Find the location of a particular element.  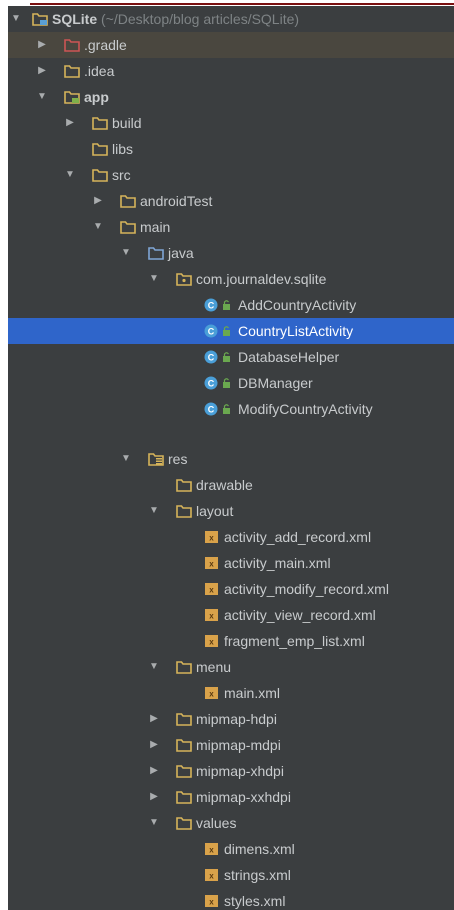

tree-item-gradle: ▶ .gradle is located at coordinates (231, 45).